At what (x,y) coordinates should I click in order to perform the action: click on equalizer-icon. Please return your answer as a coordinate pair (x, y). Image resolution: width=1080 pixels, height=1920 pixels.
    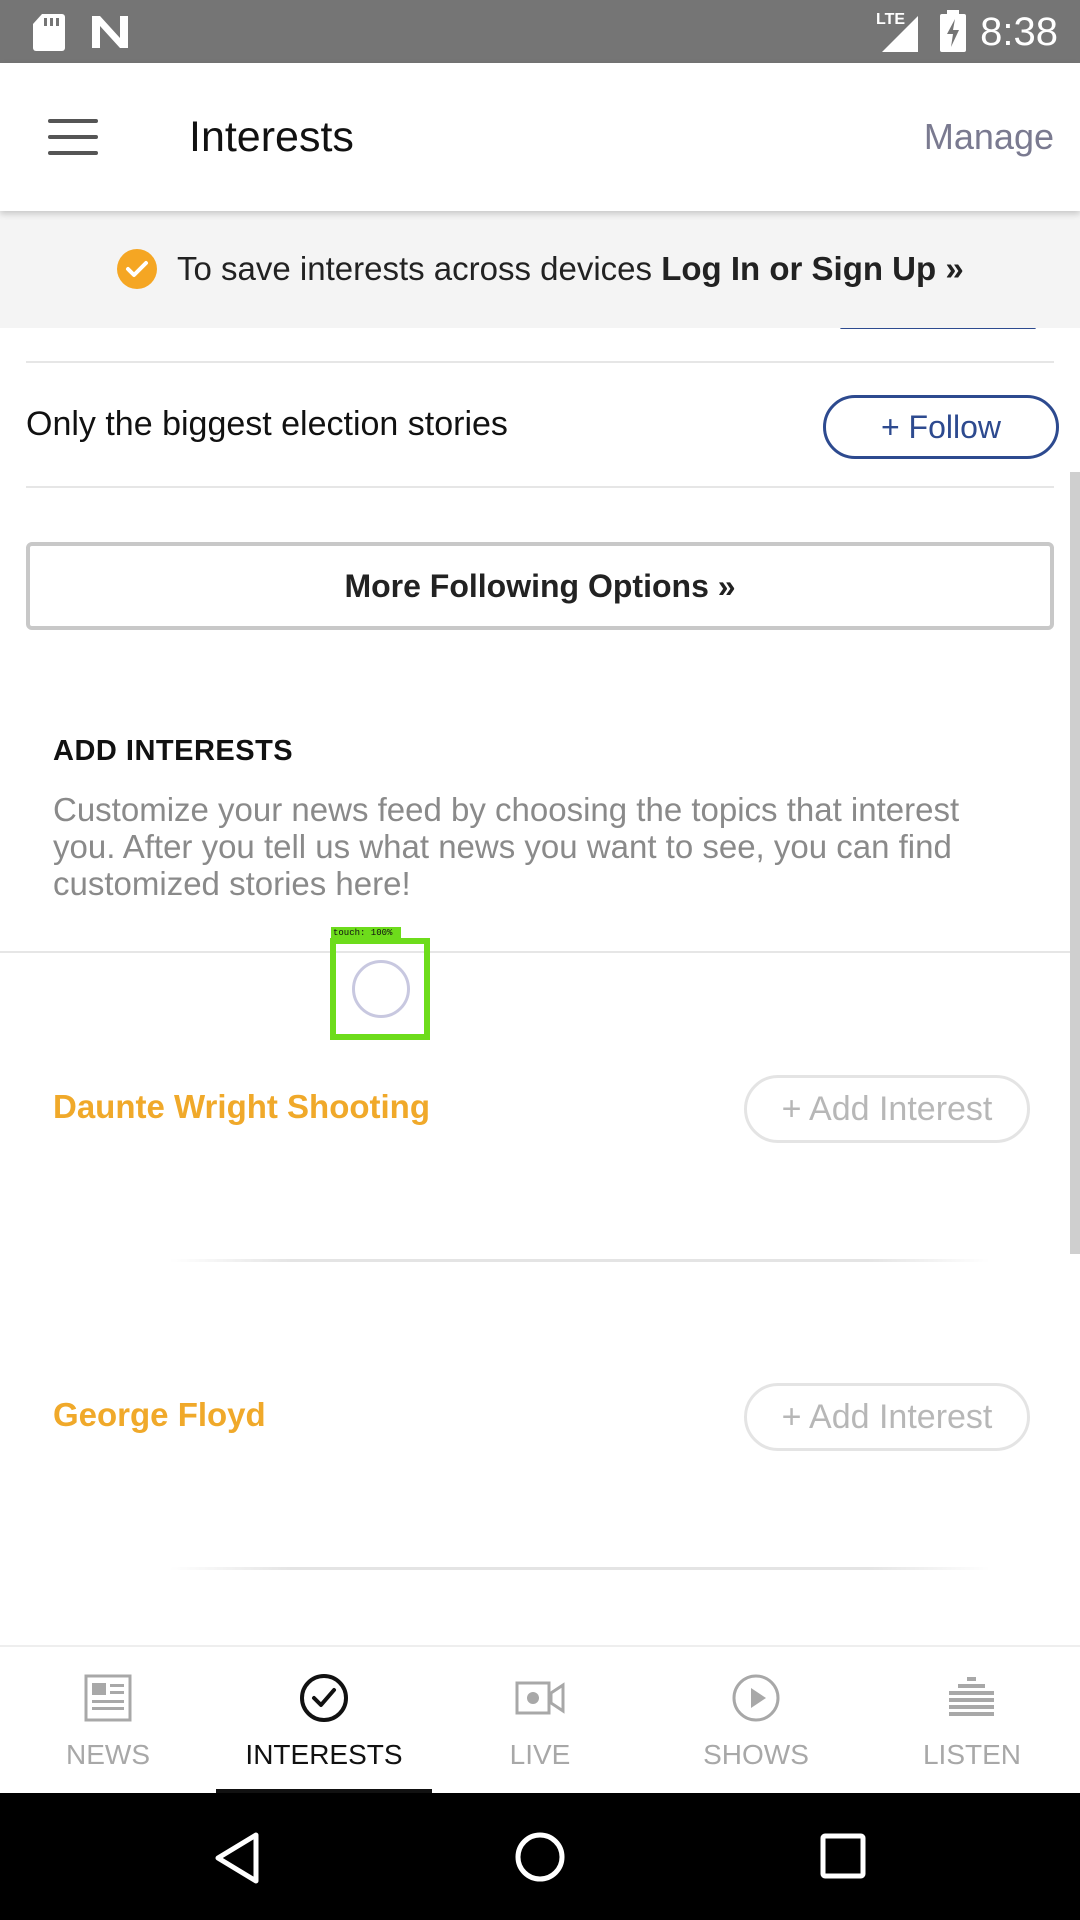
    Looking at the image, I should click on (971, 1696).